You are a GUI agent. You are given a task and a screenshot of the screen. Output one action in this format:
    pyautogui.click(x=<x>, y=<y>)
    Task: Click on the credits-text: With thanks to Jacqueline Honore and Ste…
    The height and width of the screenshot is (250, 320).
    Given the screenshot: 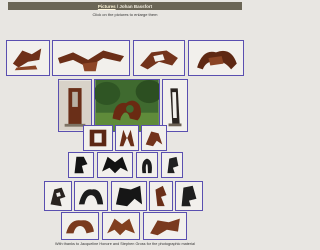 What is the action you would take?
    pyautogui.click(x=125, y=244)
    